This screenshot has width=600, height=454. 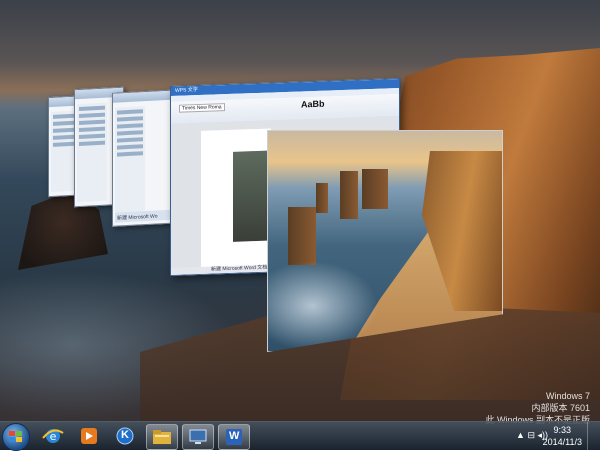 What do you see at coordinates (593, 436) in the screenshot?
I see `show-desktop-button` at bounding box center [593, 436].